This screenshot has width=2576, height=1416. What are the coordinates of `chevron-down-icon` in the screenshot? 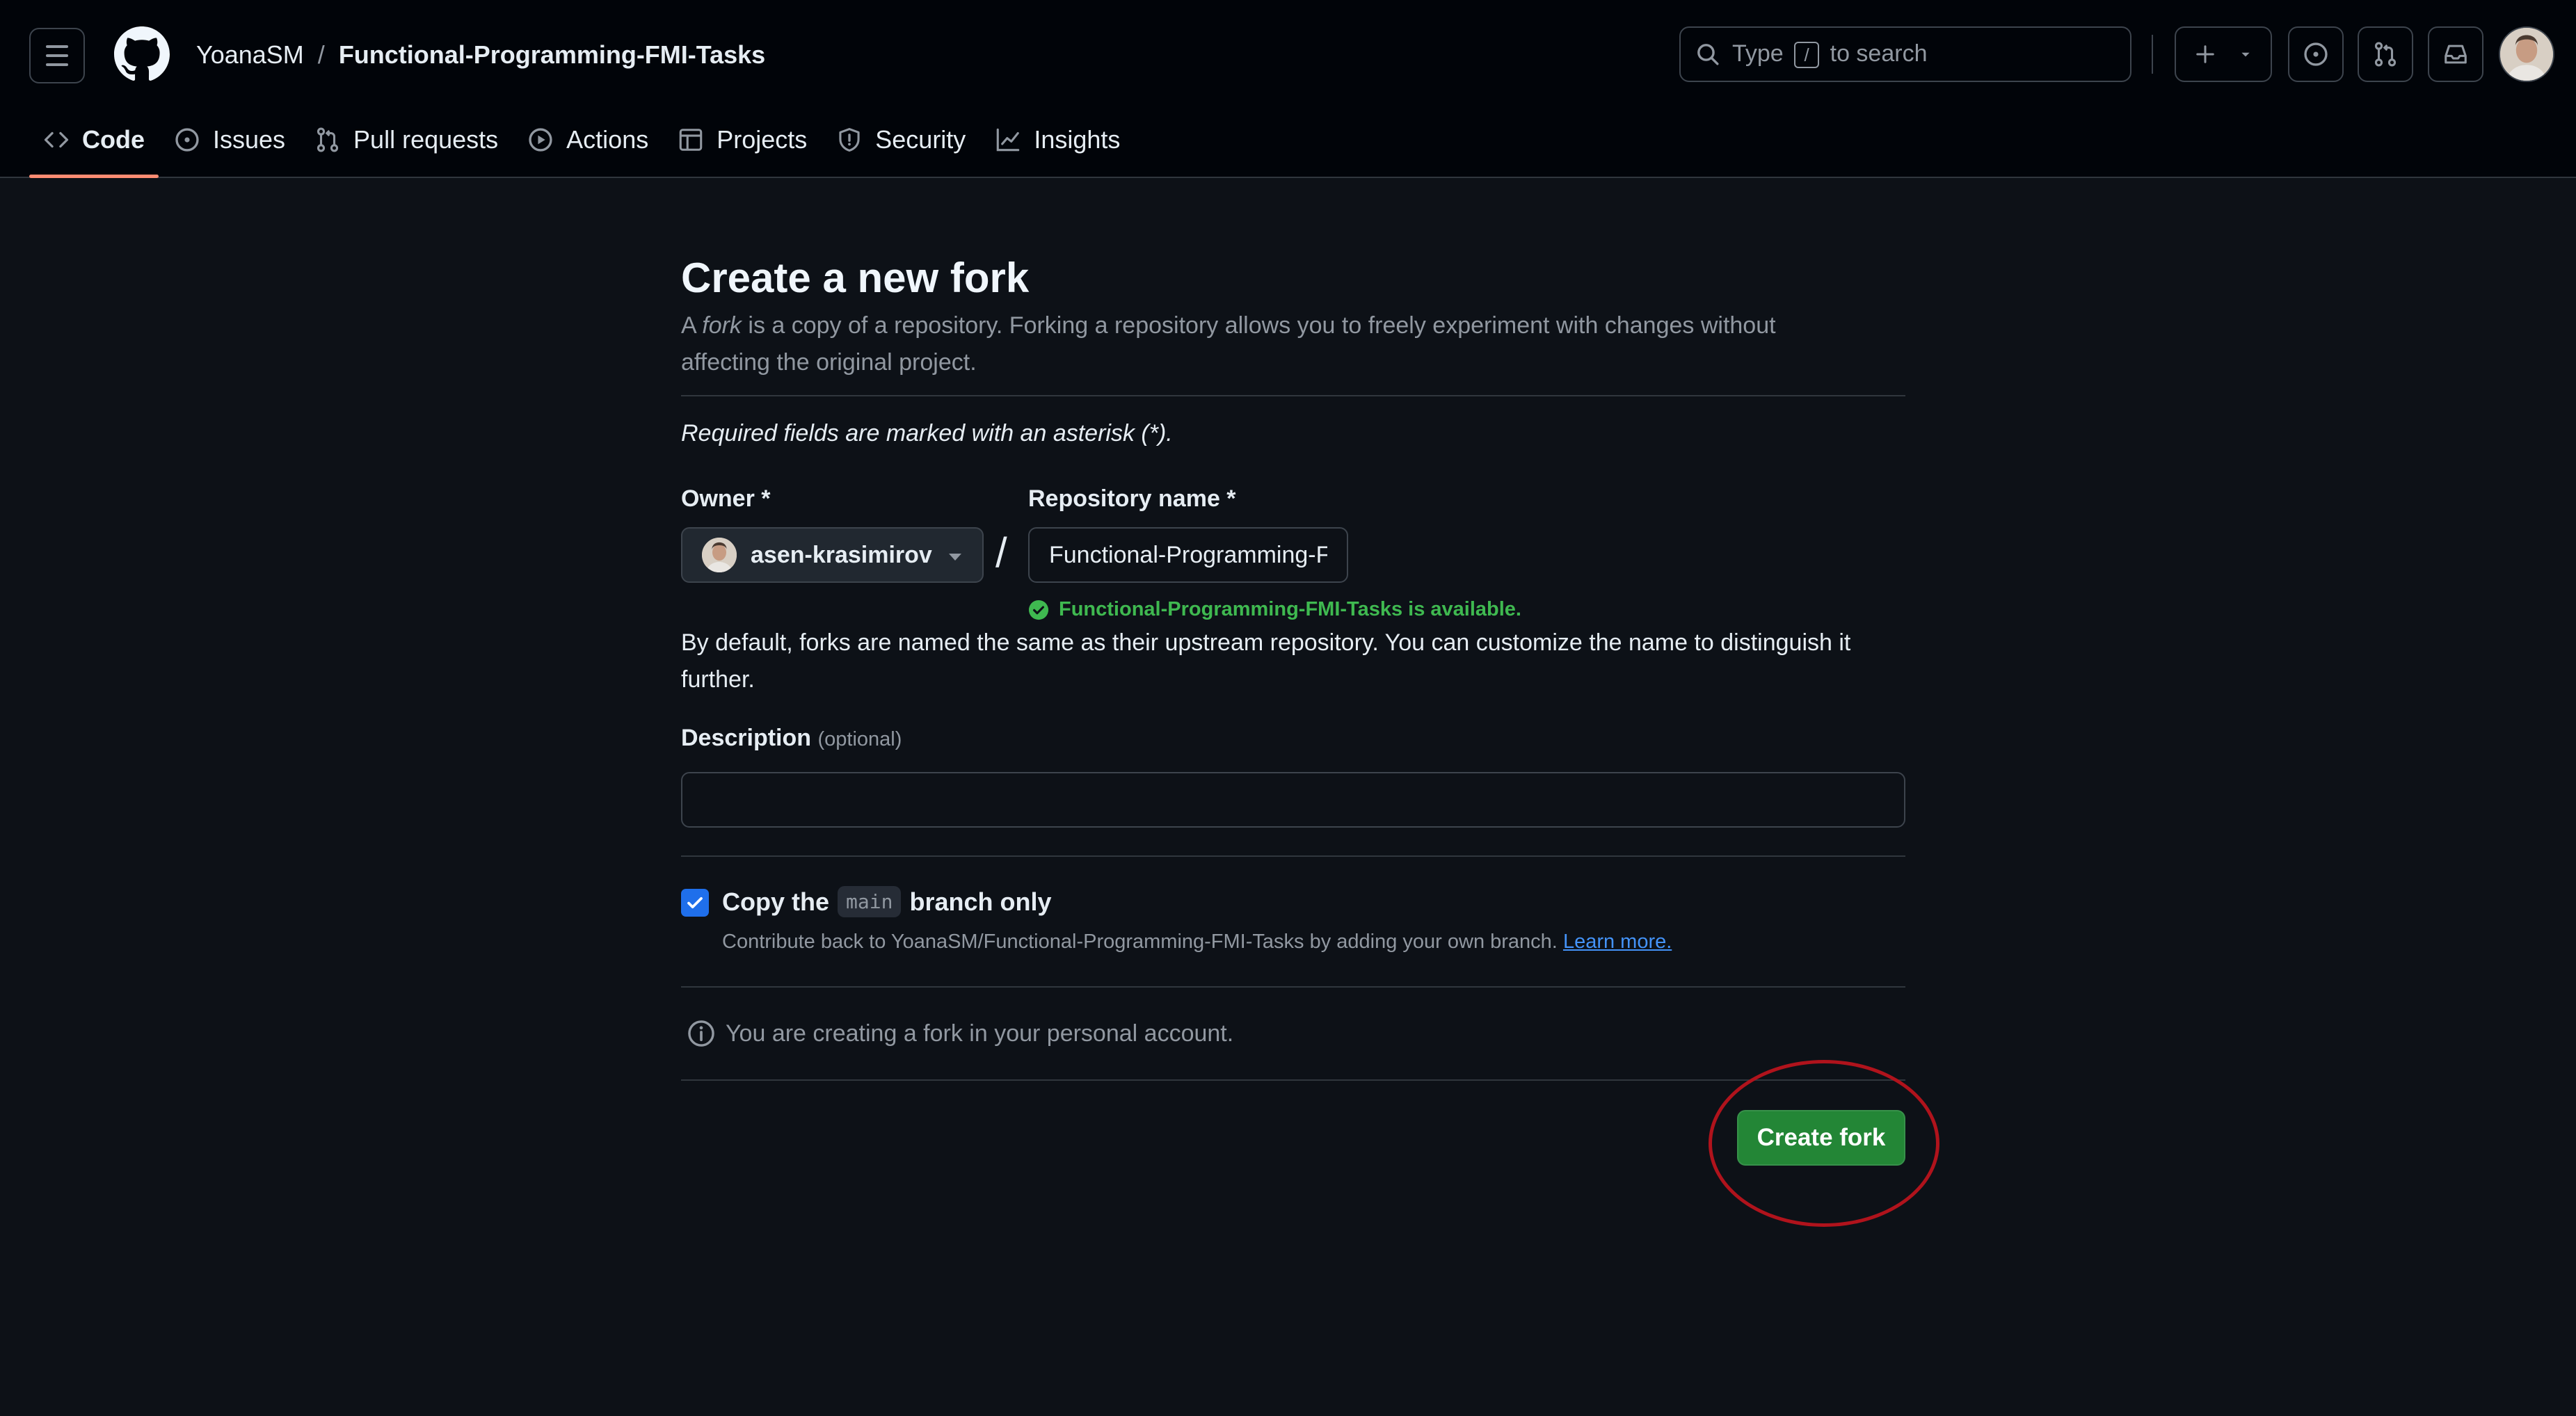 It's located at (955, 558).